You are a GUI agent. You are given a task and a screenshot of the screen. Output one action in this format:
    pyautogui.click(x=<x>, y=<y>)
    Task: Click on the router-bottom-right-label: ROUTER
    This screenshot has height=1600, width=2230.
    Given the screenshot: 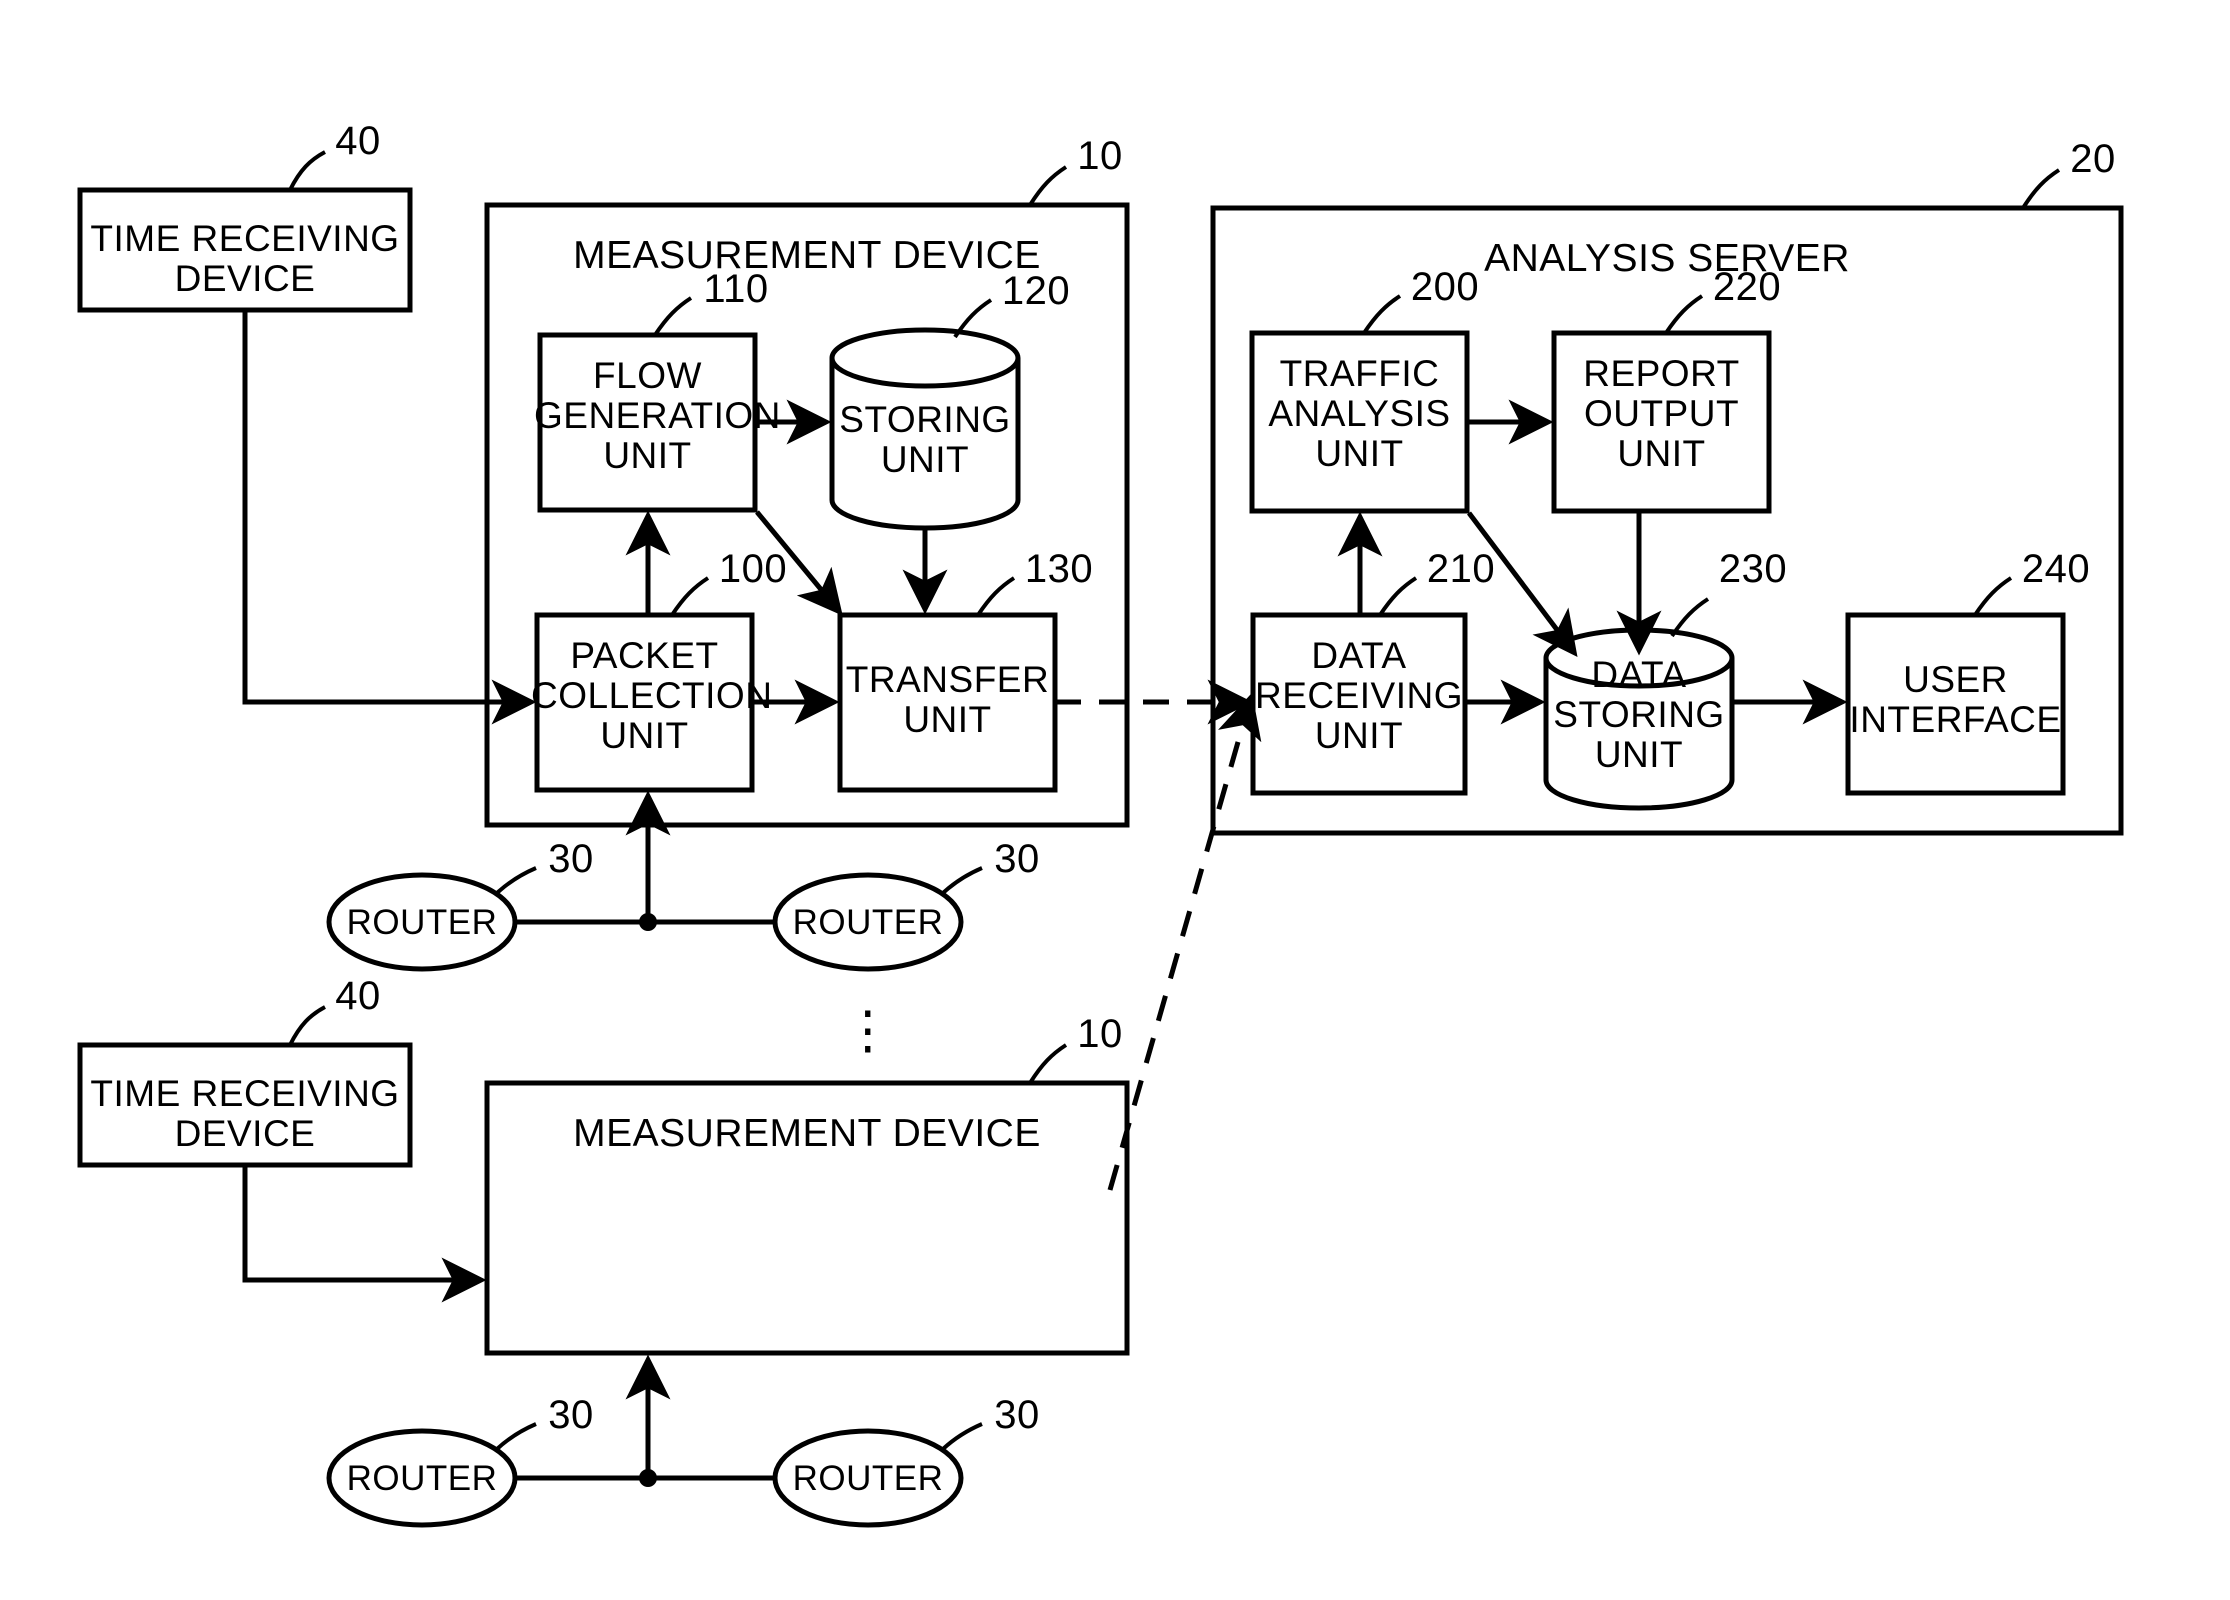 What is the action you would take?
    pyautogui.click(x=868, y=1478)
    